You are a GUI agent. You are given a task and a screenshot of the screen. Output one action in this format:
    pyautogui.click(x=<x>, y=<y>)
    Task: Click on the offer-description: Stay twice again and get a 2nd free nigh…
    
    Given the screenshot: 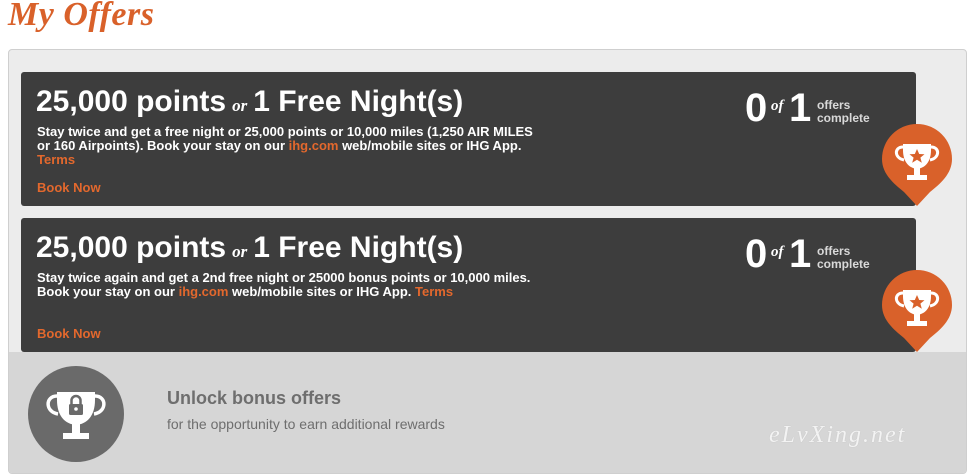 What is the action you would take?
    pyautogui.click(x=292, y=285)
    